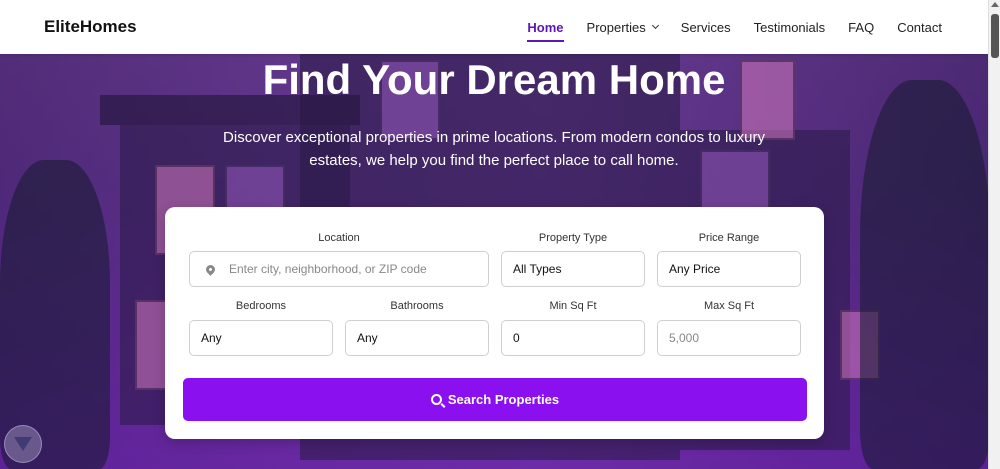 This screenshot has height=469, width=1000. I want to click on bathrooms-select: Any, so click(417, 338).